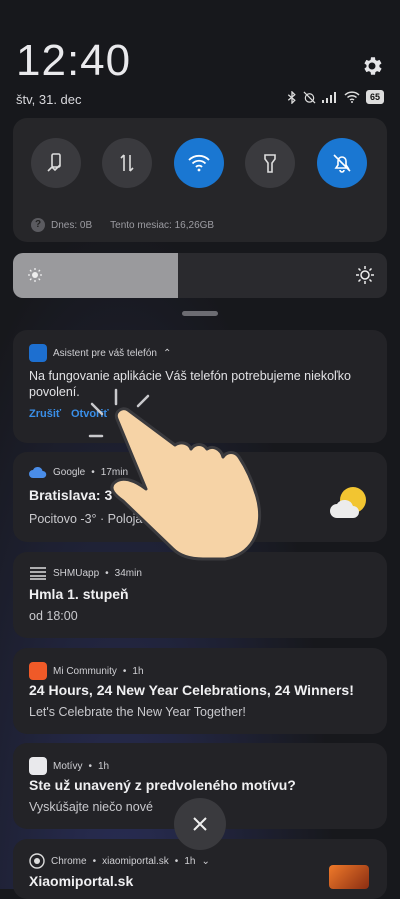 This screenshot has width=400, height=899. I want to click on flashlight-icon, so click(270, 163).